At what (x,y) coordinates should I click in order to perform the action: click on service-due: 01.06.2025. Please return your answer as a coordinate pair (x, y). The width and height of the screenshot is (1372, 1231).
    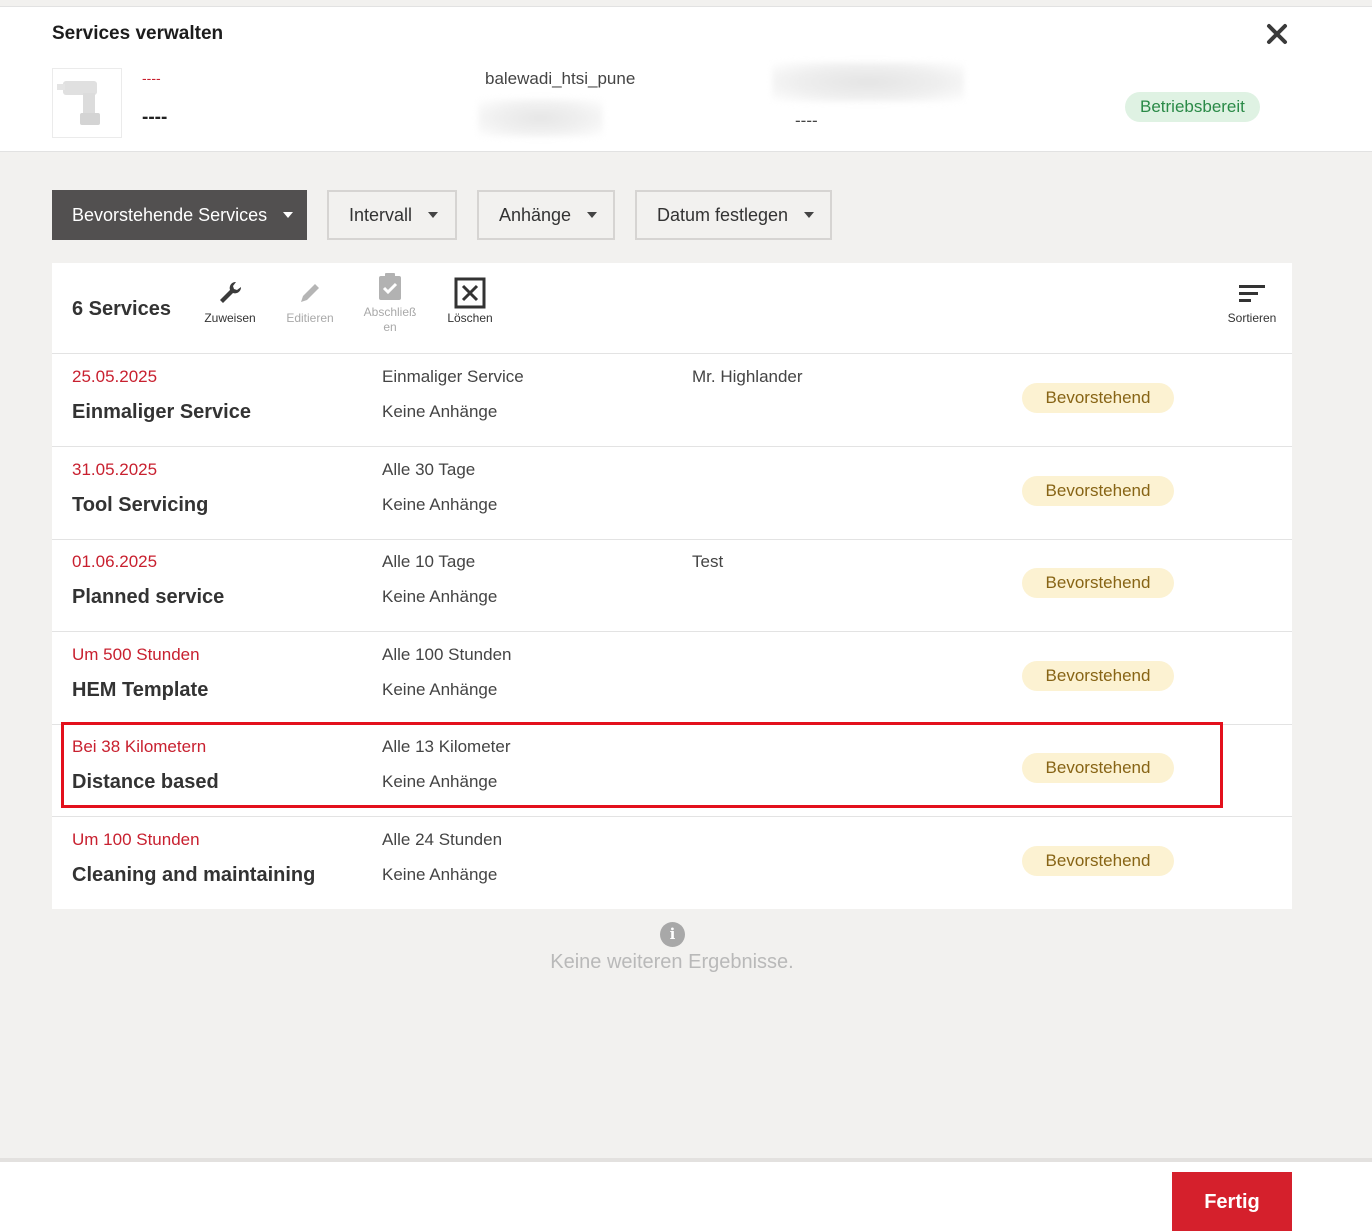
    Looking at the image, I should click on (115, 561).